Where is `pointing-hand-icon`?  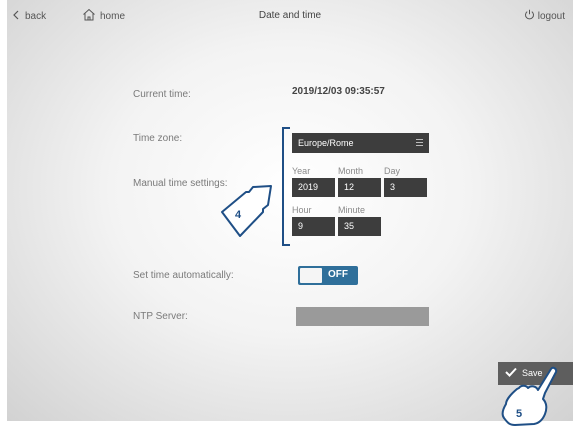 pointing-hand-icon is located at coordinates (529, 396).